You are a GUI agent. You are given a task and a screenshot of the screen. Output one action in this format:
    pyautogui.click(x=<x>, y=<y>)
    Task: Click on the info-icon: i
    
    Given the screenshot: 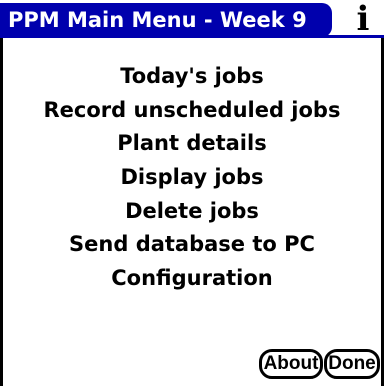 What is the action you would take?
    pyautogui.click(x=363, y=19)
    